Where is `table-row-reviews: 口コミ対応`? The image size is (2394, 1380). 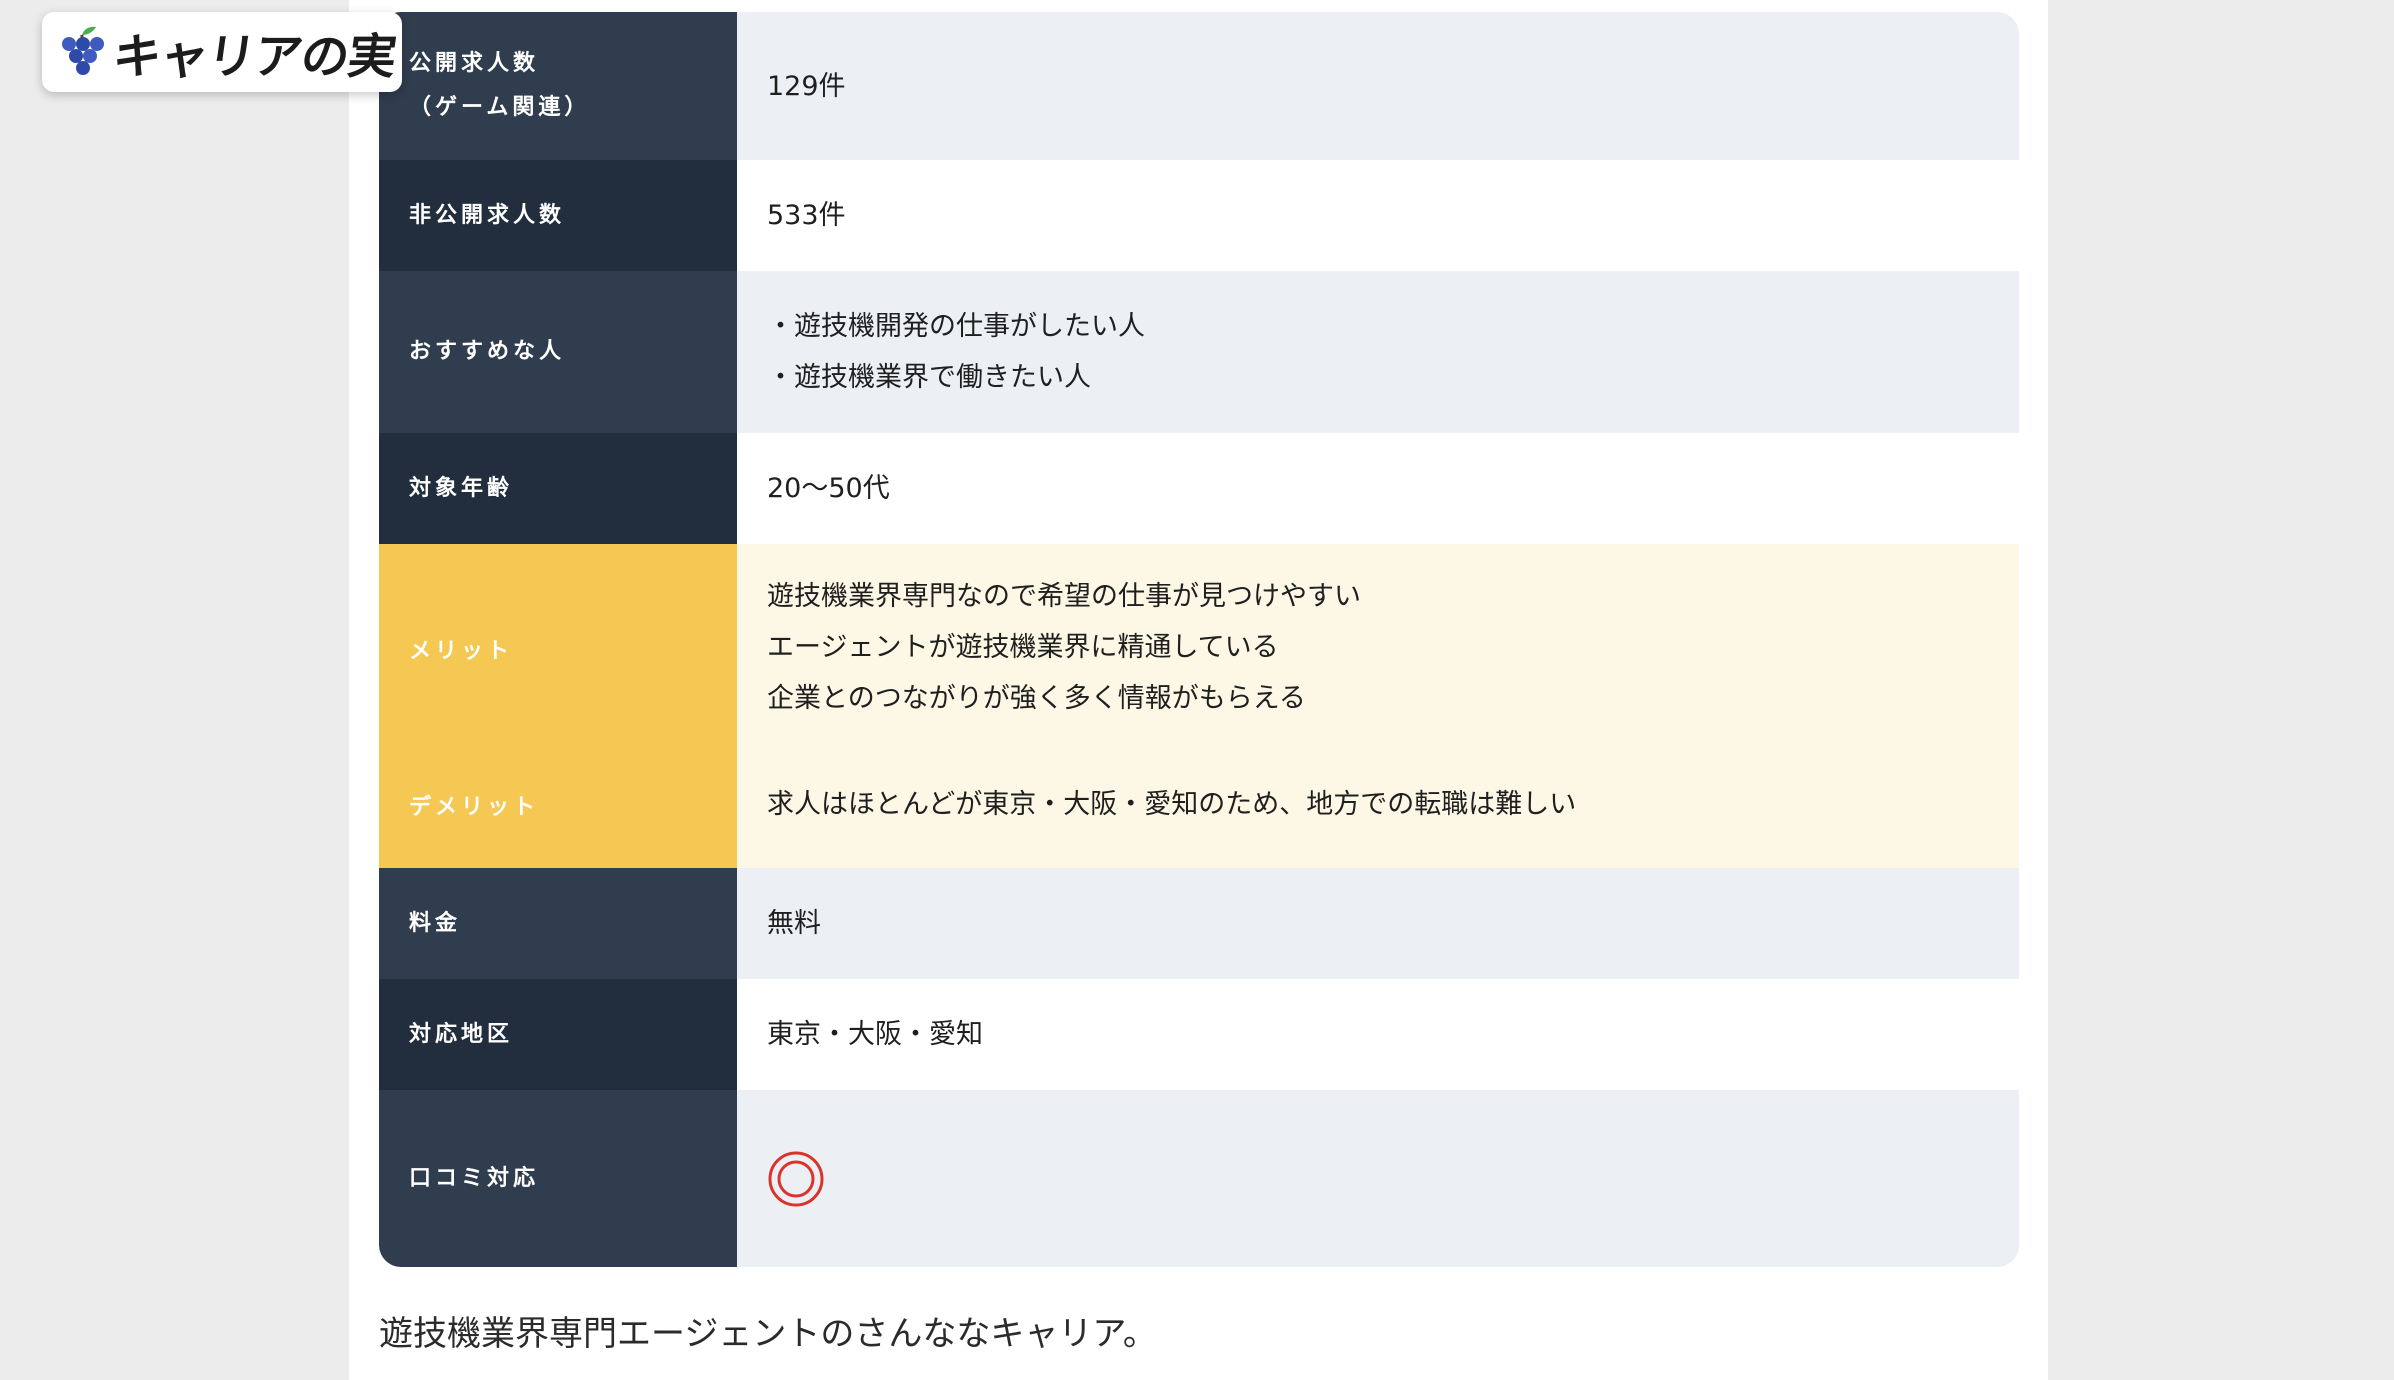
table-row-reviews: 口コミ対応 is located at coordinates (1199, 1178).